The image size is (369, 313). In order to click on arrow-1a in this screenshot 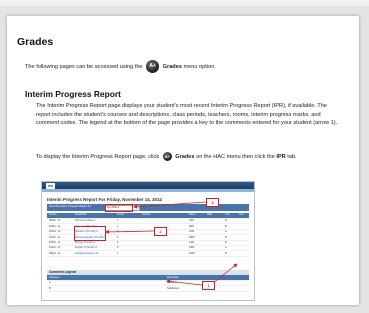, I will do `click(224, 274)`.